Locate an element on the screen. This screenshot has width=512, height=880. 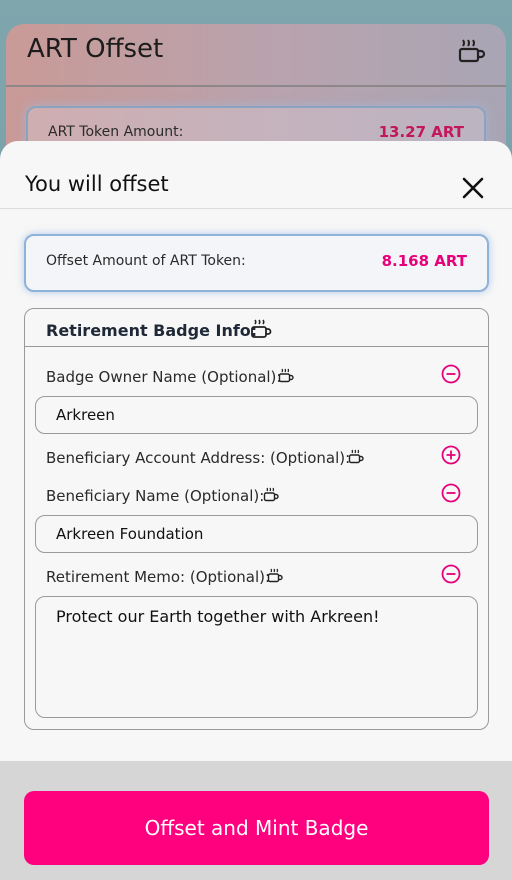
action-footer: Offset and Mint Badge is located at coordinates (256, 820).